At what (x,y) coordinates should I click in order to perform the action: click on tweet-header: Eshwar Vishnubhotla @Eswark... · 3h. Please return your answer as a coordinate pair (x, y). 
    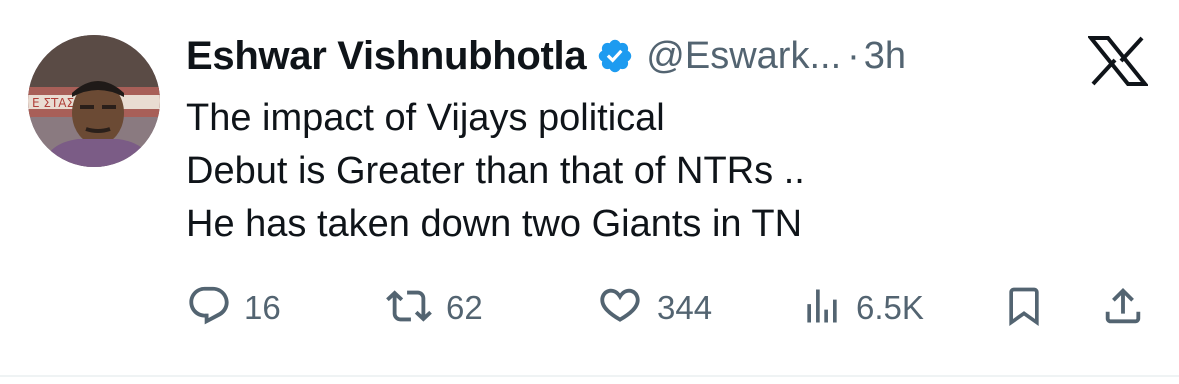
    Looking at the image, I should click on (546, 56).